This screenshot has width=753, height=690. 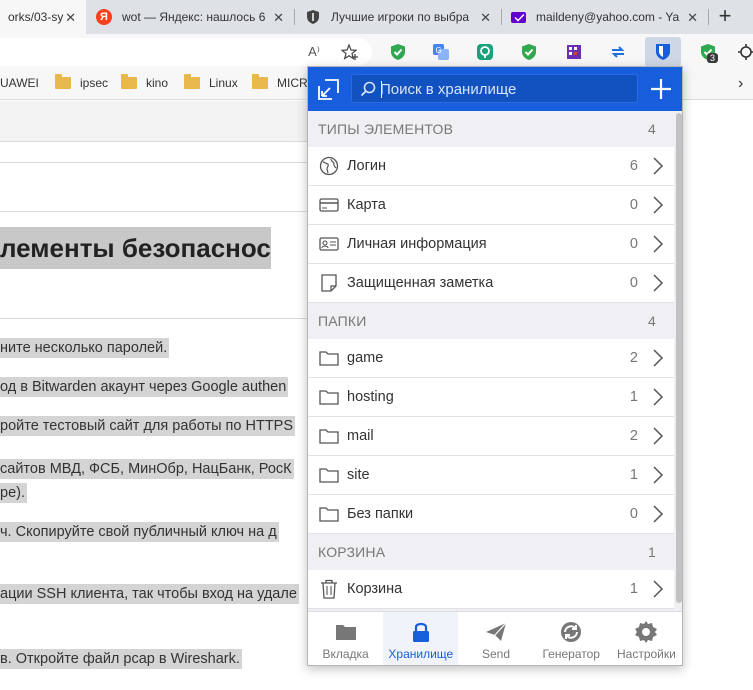 I want to click on more-bookmarks-chevron-icon: ›, so click(x=740, y=84).